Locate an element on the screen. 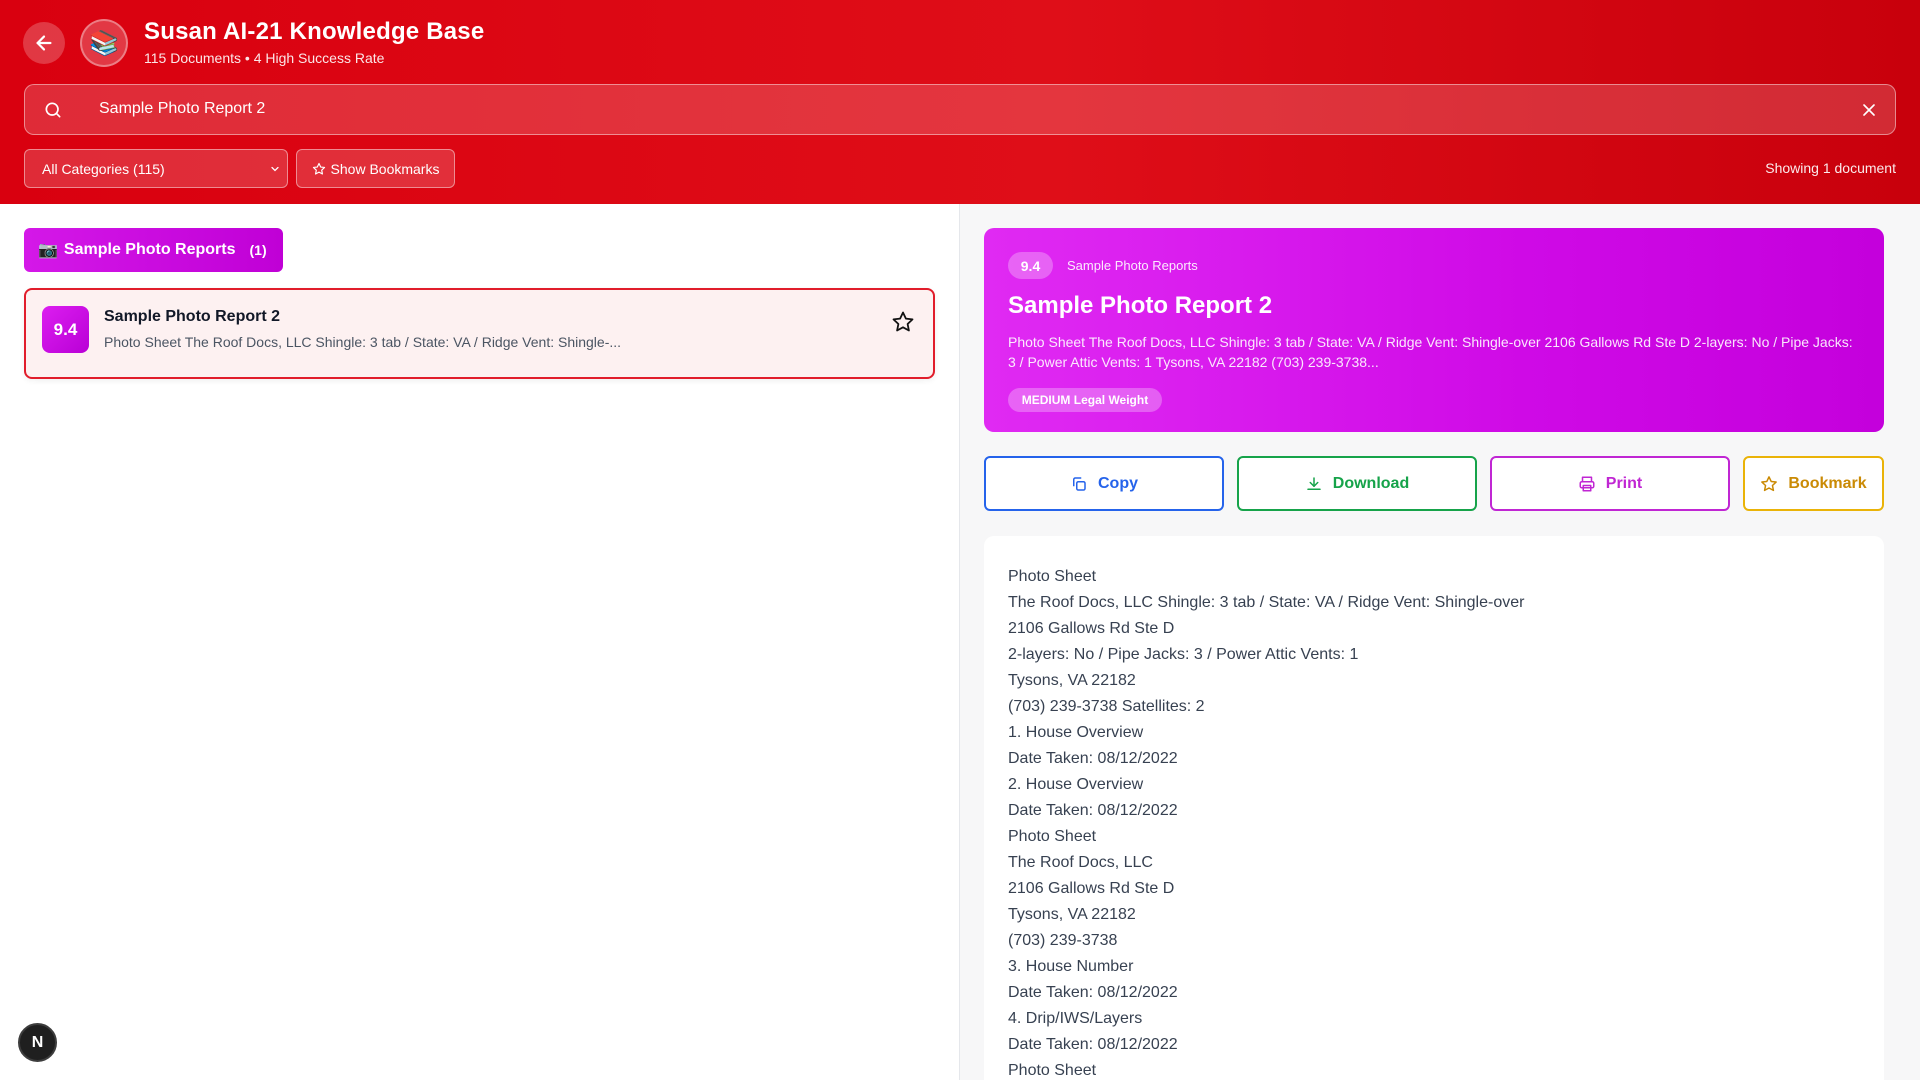 The height and width of the screenshot is (1080, 1920). content-line: 4. Drip/IWS/Layers is located at coordinates (1075, 1018).